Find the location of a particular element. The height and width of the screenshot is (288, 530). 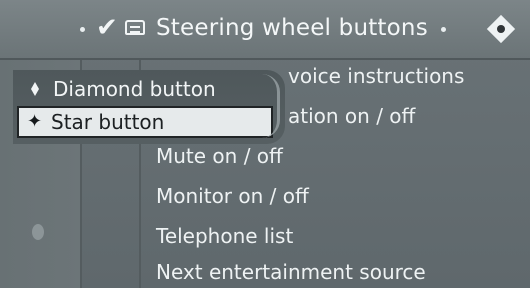

star-icon: ✦ is located at coordinates (35, 121).